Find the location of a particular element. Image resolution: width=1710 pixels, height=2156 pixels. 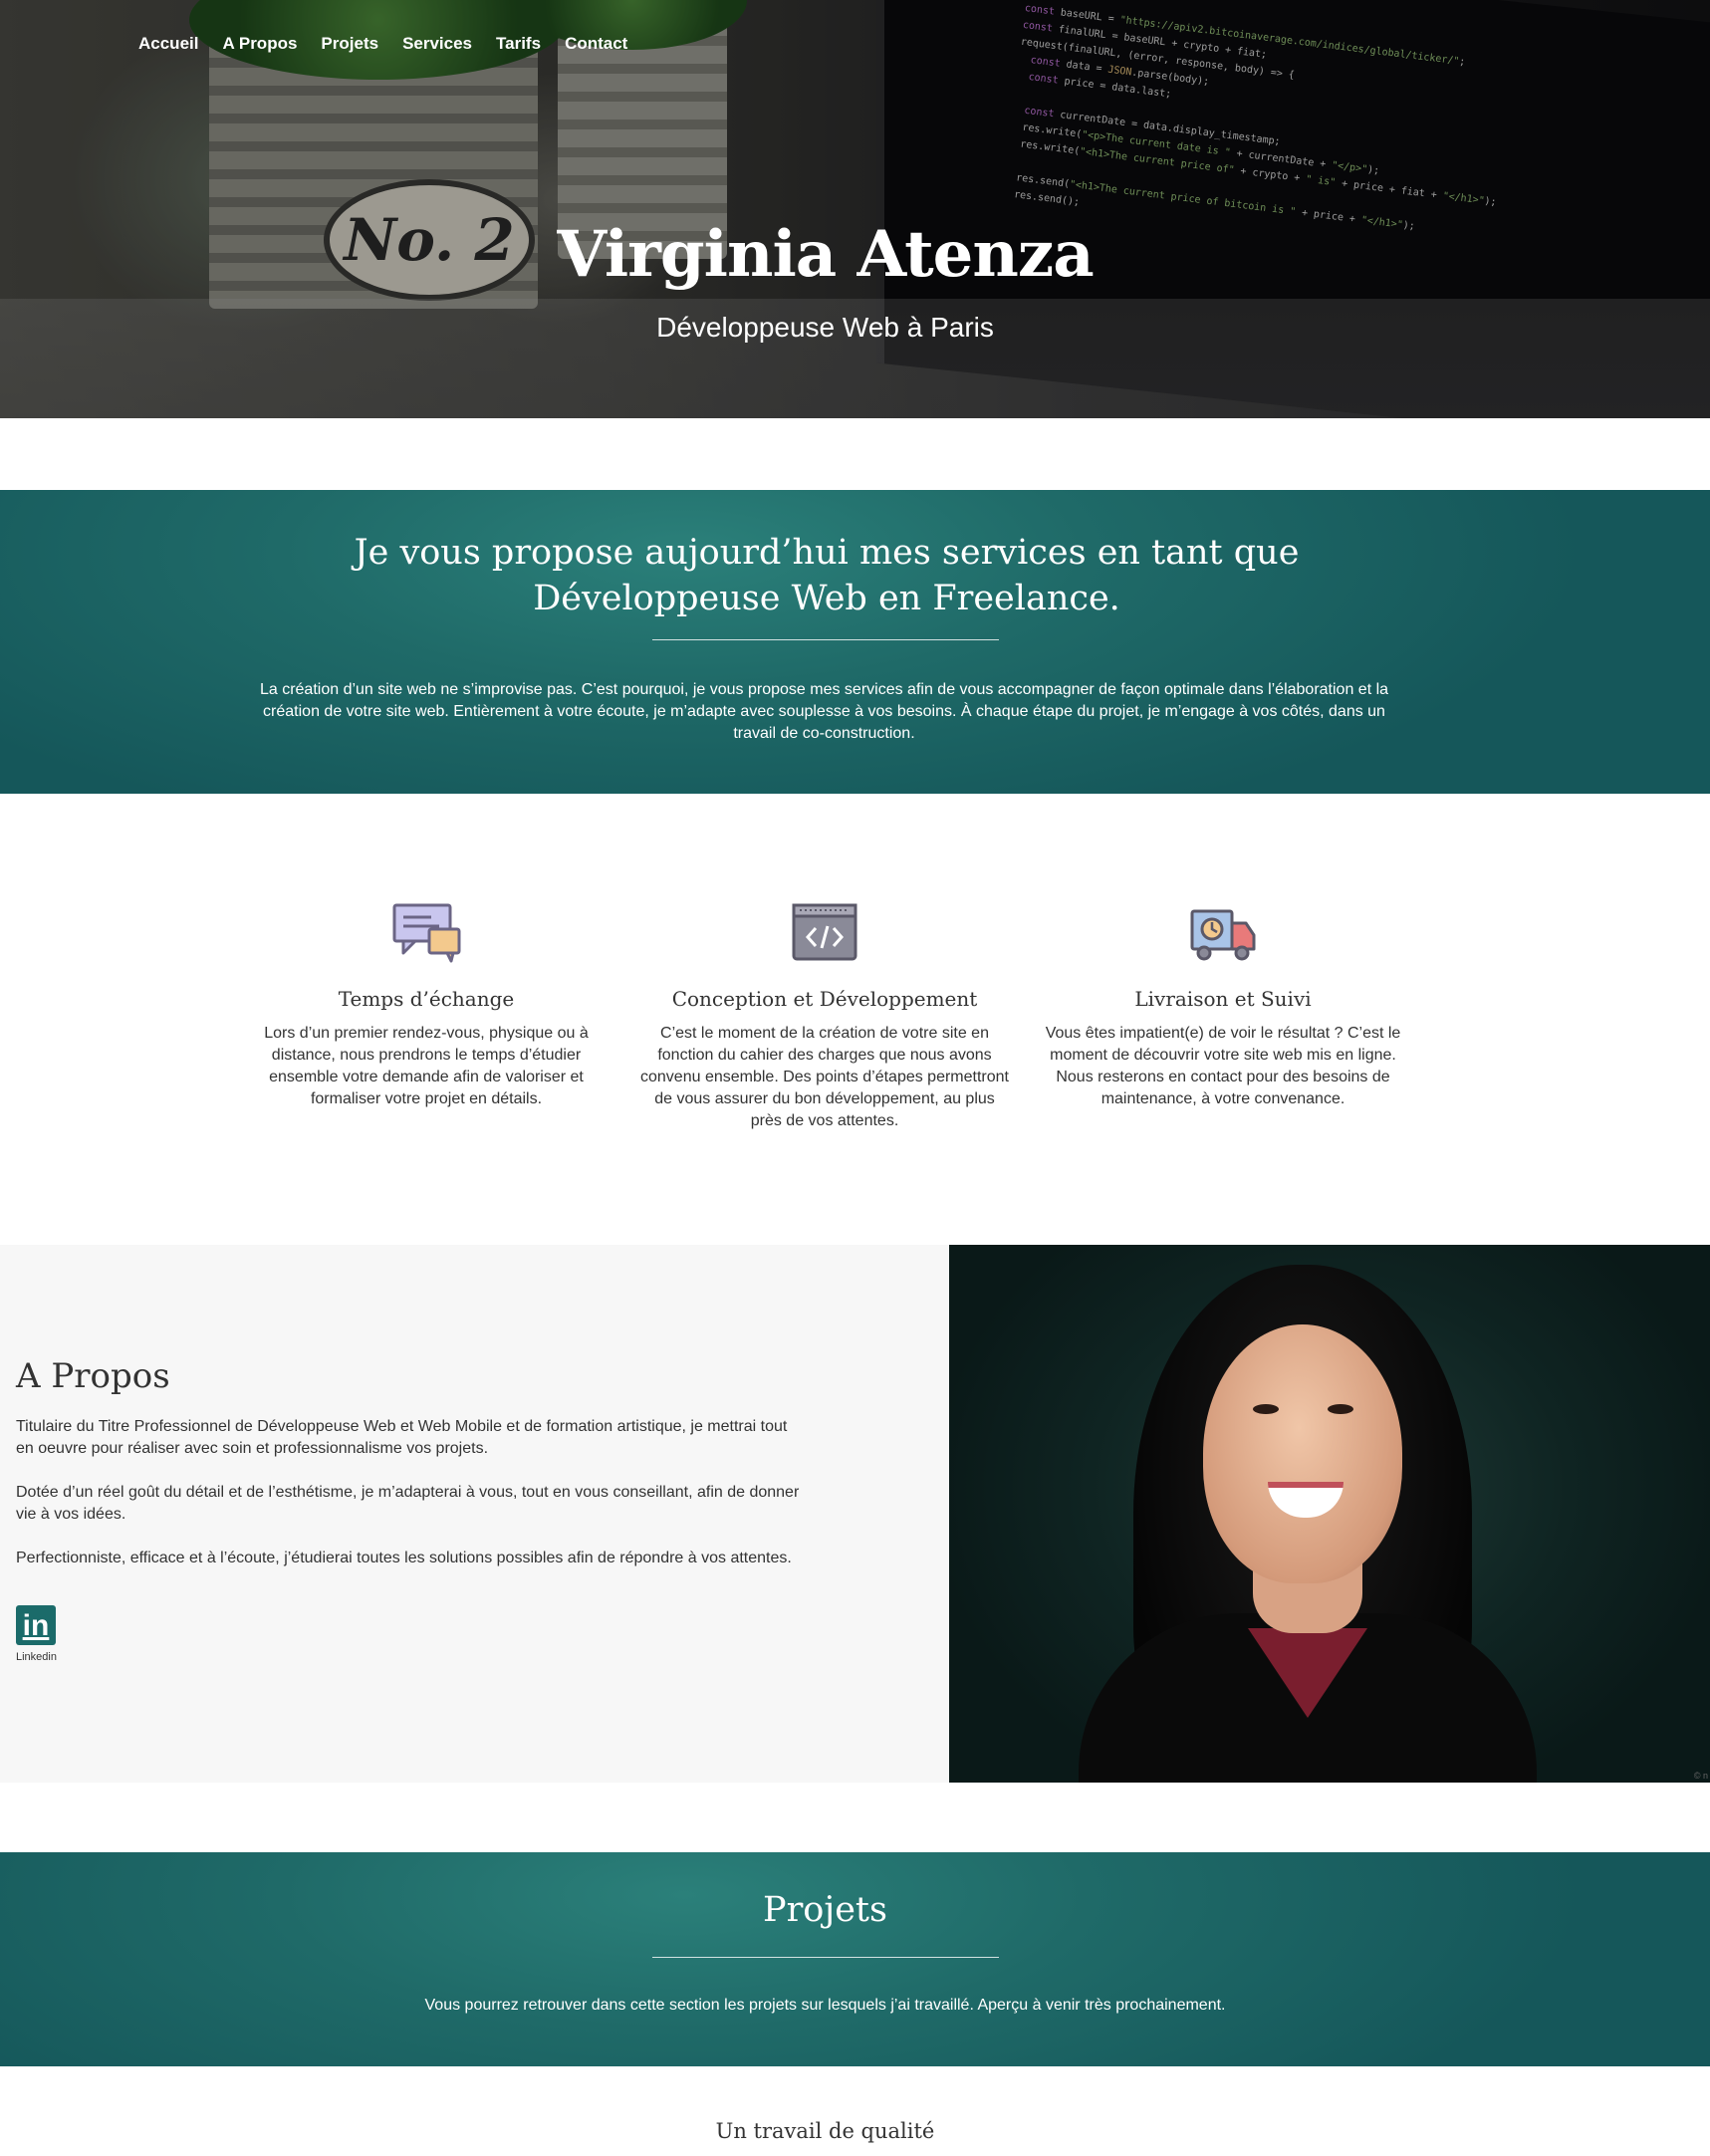

quality-heading: Un travail de qualité is located at coordinates (825, 2131).